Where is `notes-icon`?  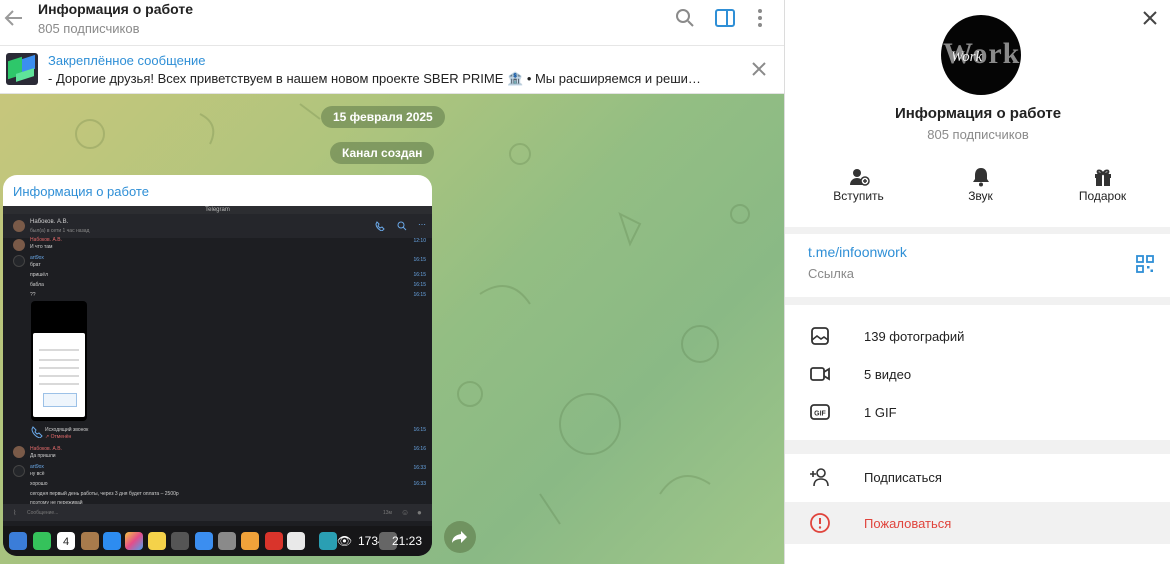
notes-icon is located at coordinates (157, 541).